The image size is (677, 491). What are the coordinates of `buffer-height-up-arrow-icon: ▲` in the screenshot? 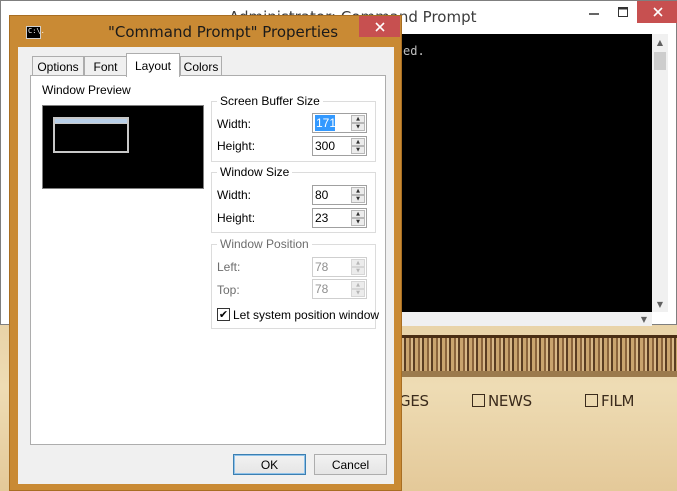 It's located at (358, 142).